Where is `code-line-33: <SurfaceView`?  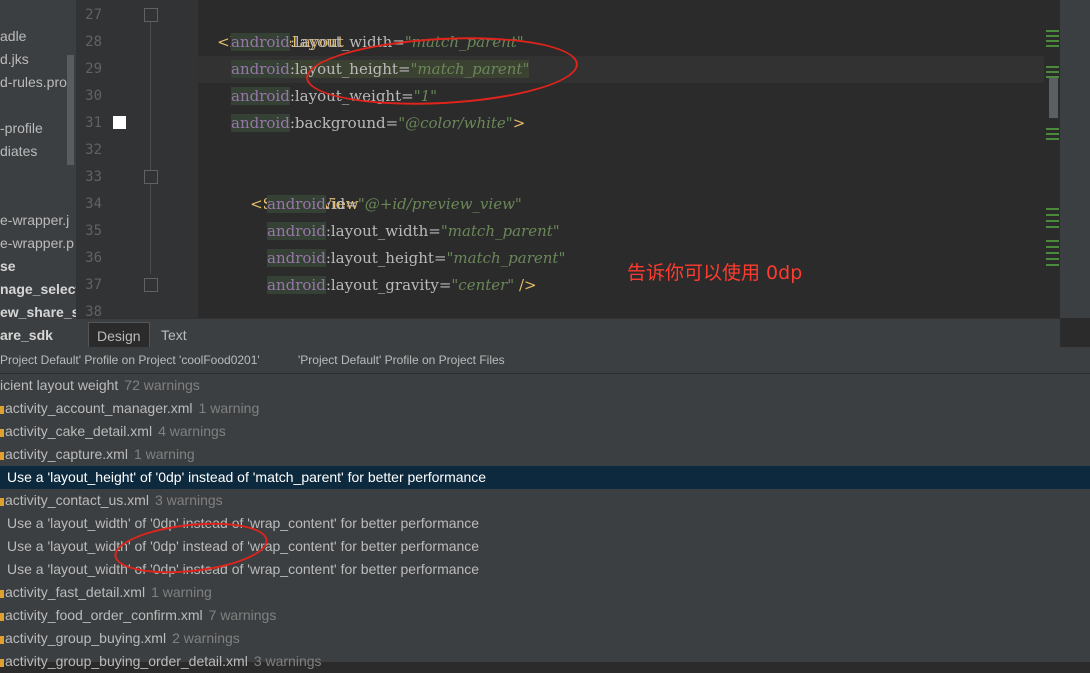 code-line-33: <SurfaceView is located at coordinates (295, 188).